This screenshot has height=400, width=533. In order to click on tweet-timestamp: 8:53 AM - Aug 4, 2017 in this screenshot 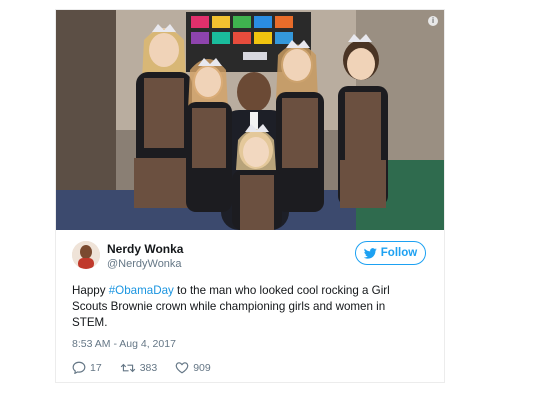, I will do `click(124, 344)`.